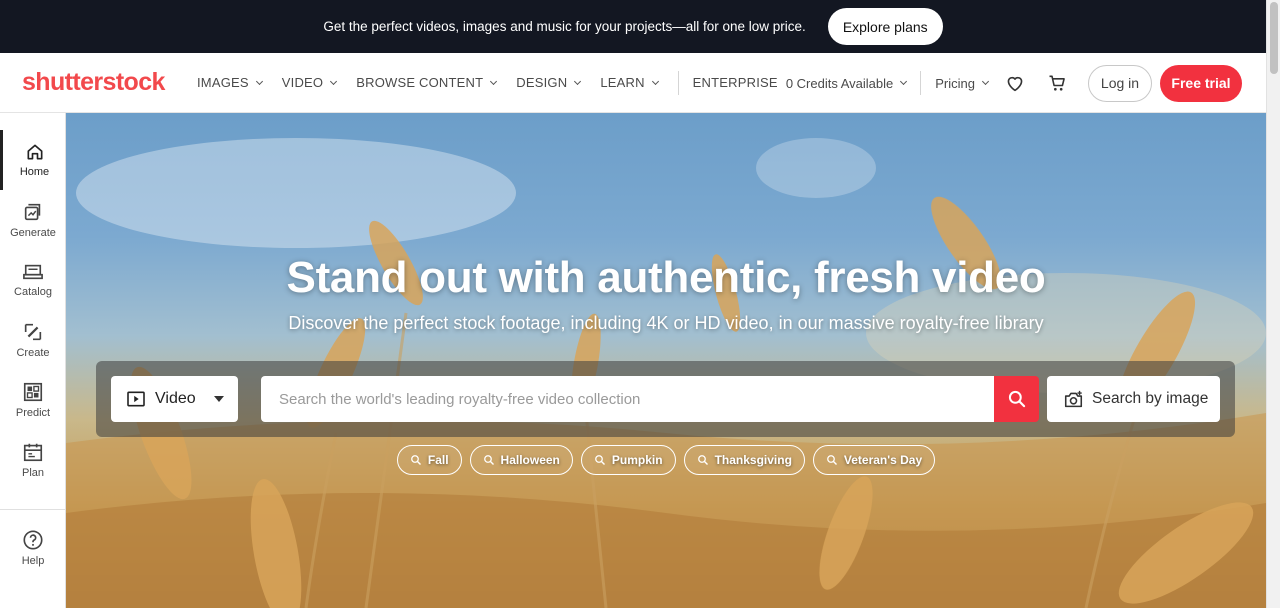 The width and height of the screenshot is (1280, 608). I want to click on nav-images: IMAGES, so click(230, 82).